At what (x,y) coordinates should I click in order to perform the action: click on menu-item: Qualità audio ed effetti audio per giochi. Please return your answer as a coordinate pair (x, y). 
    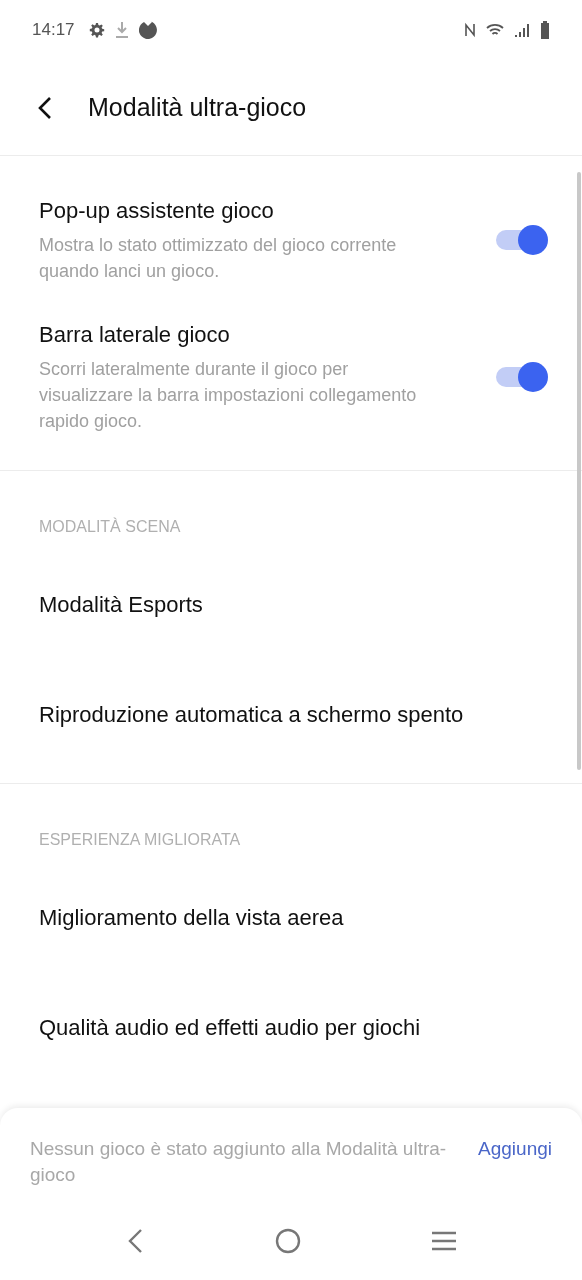
    Looking at the image, I should click on (230, 1027).